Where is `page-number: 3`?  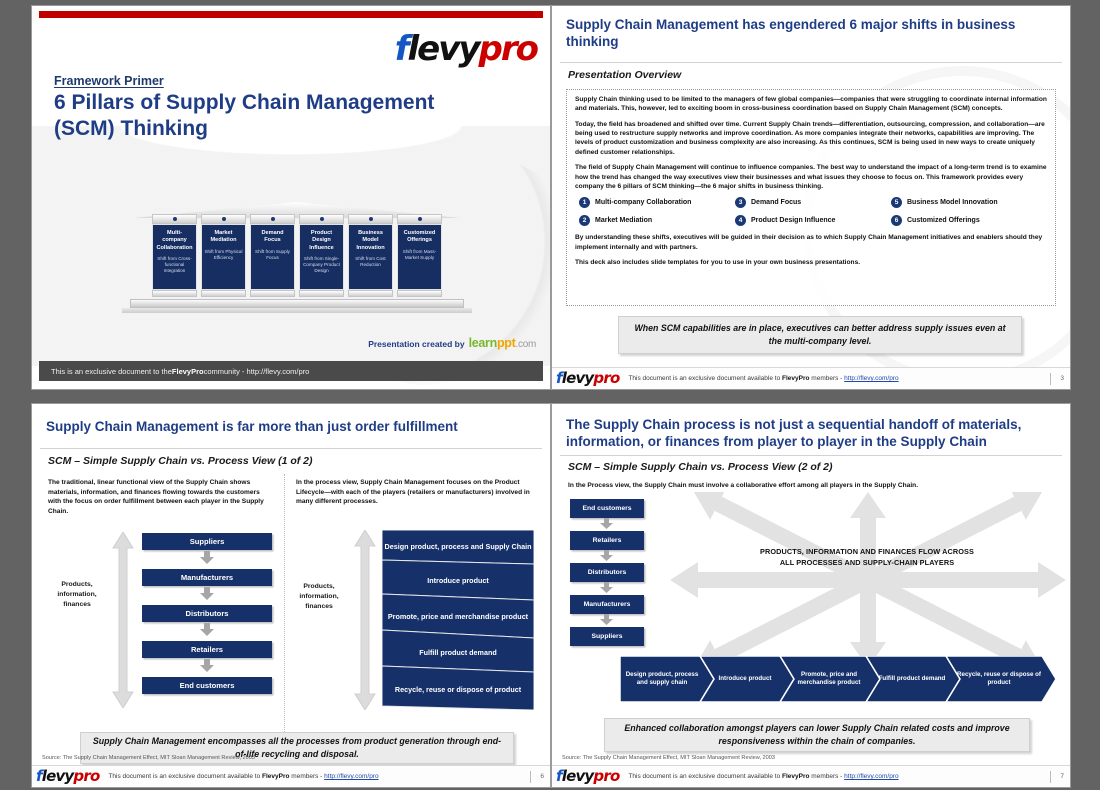 page-number: 3 is located at coordinates (1057, 378).